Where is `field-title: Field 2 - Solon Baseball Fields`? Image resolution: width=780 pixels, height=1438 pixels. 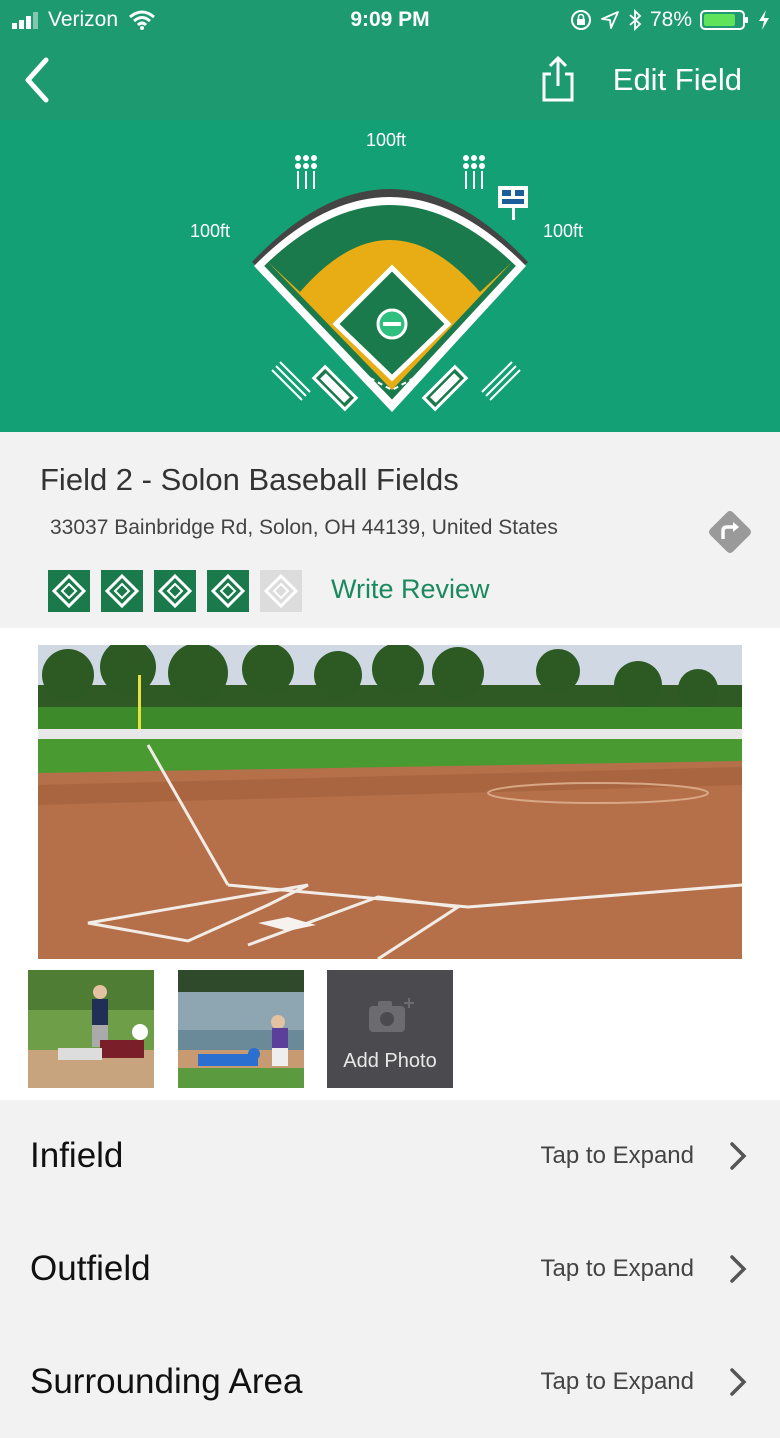
field-title: Field 2 - Solon Baseball Fields is located at coordinates (249, 479).